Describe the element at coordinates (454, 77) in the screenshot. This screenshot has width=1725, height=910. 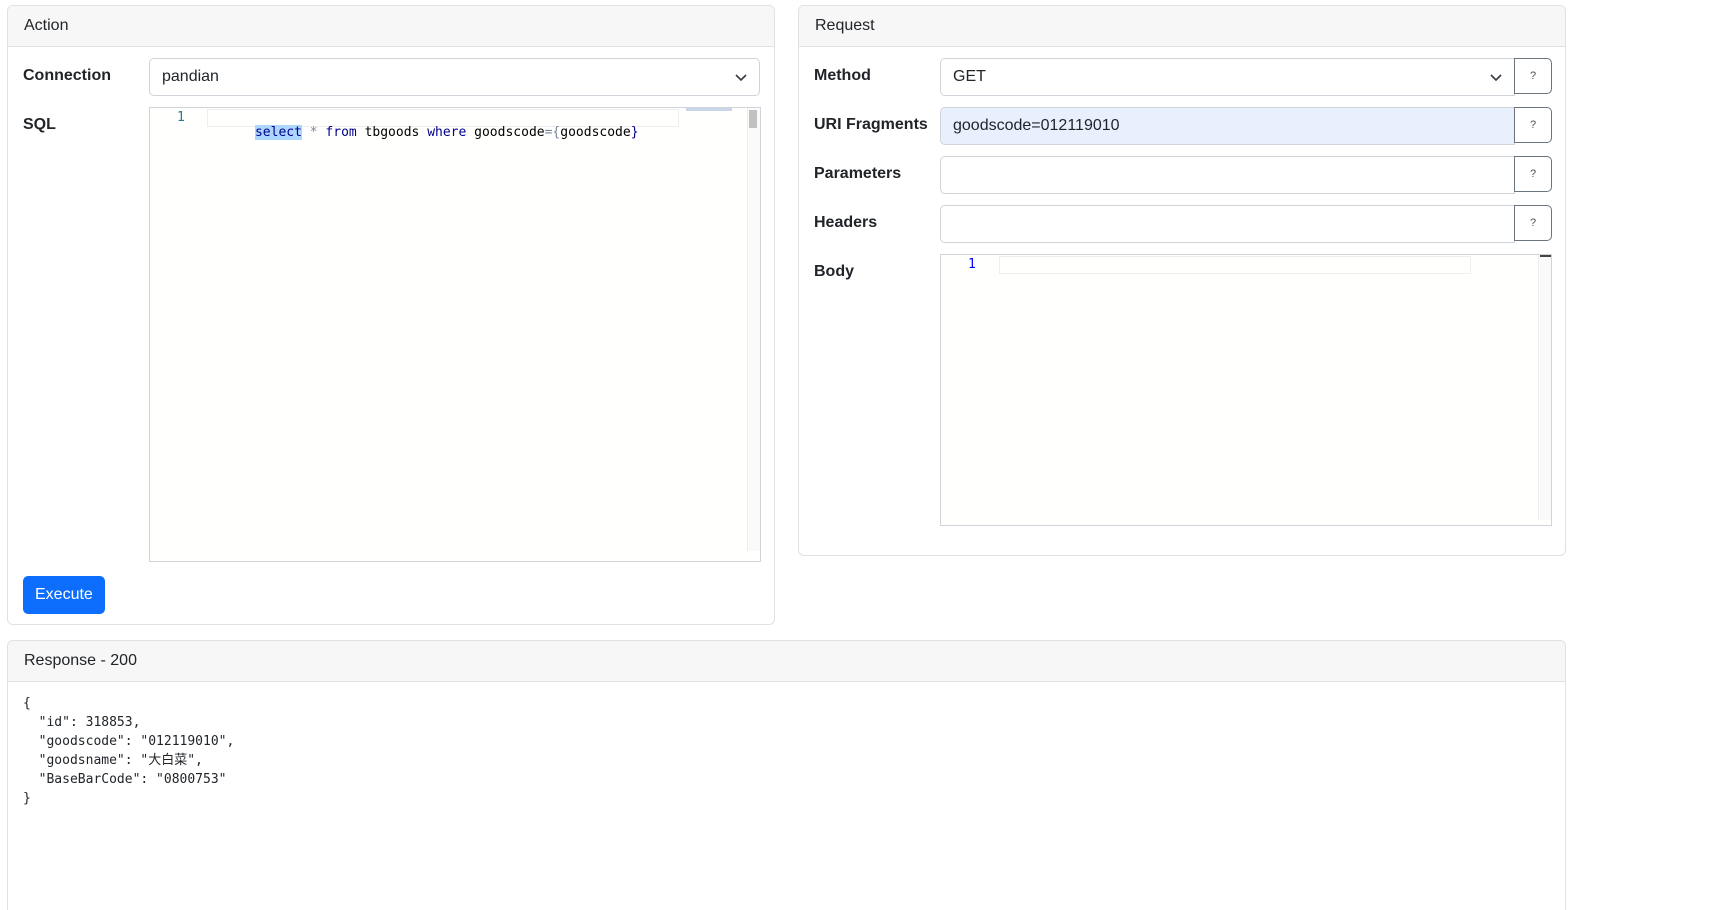
I see `connection-select: pandian` at that location.